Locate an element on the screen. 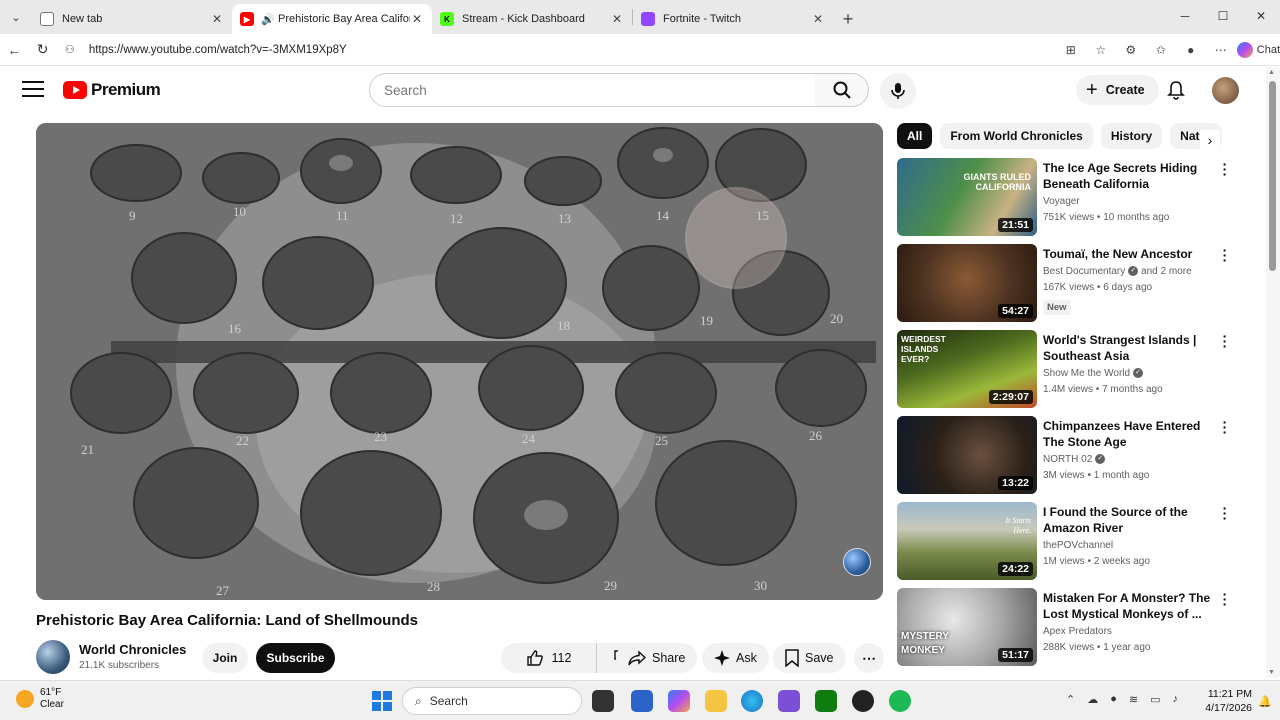  profile-icon: ● is located at coordinates (1191, 50).